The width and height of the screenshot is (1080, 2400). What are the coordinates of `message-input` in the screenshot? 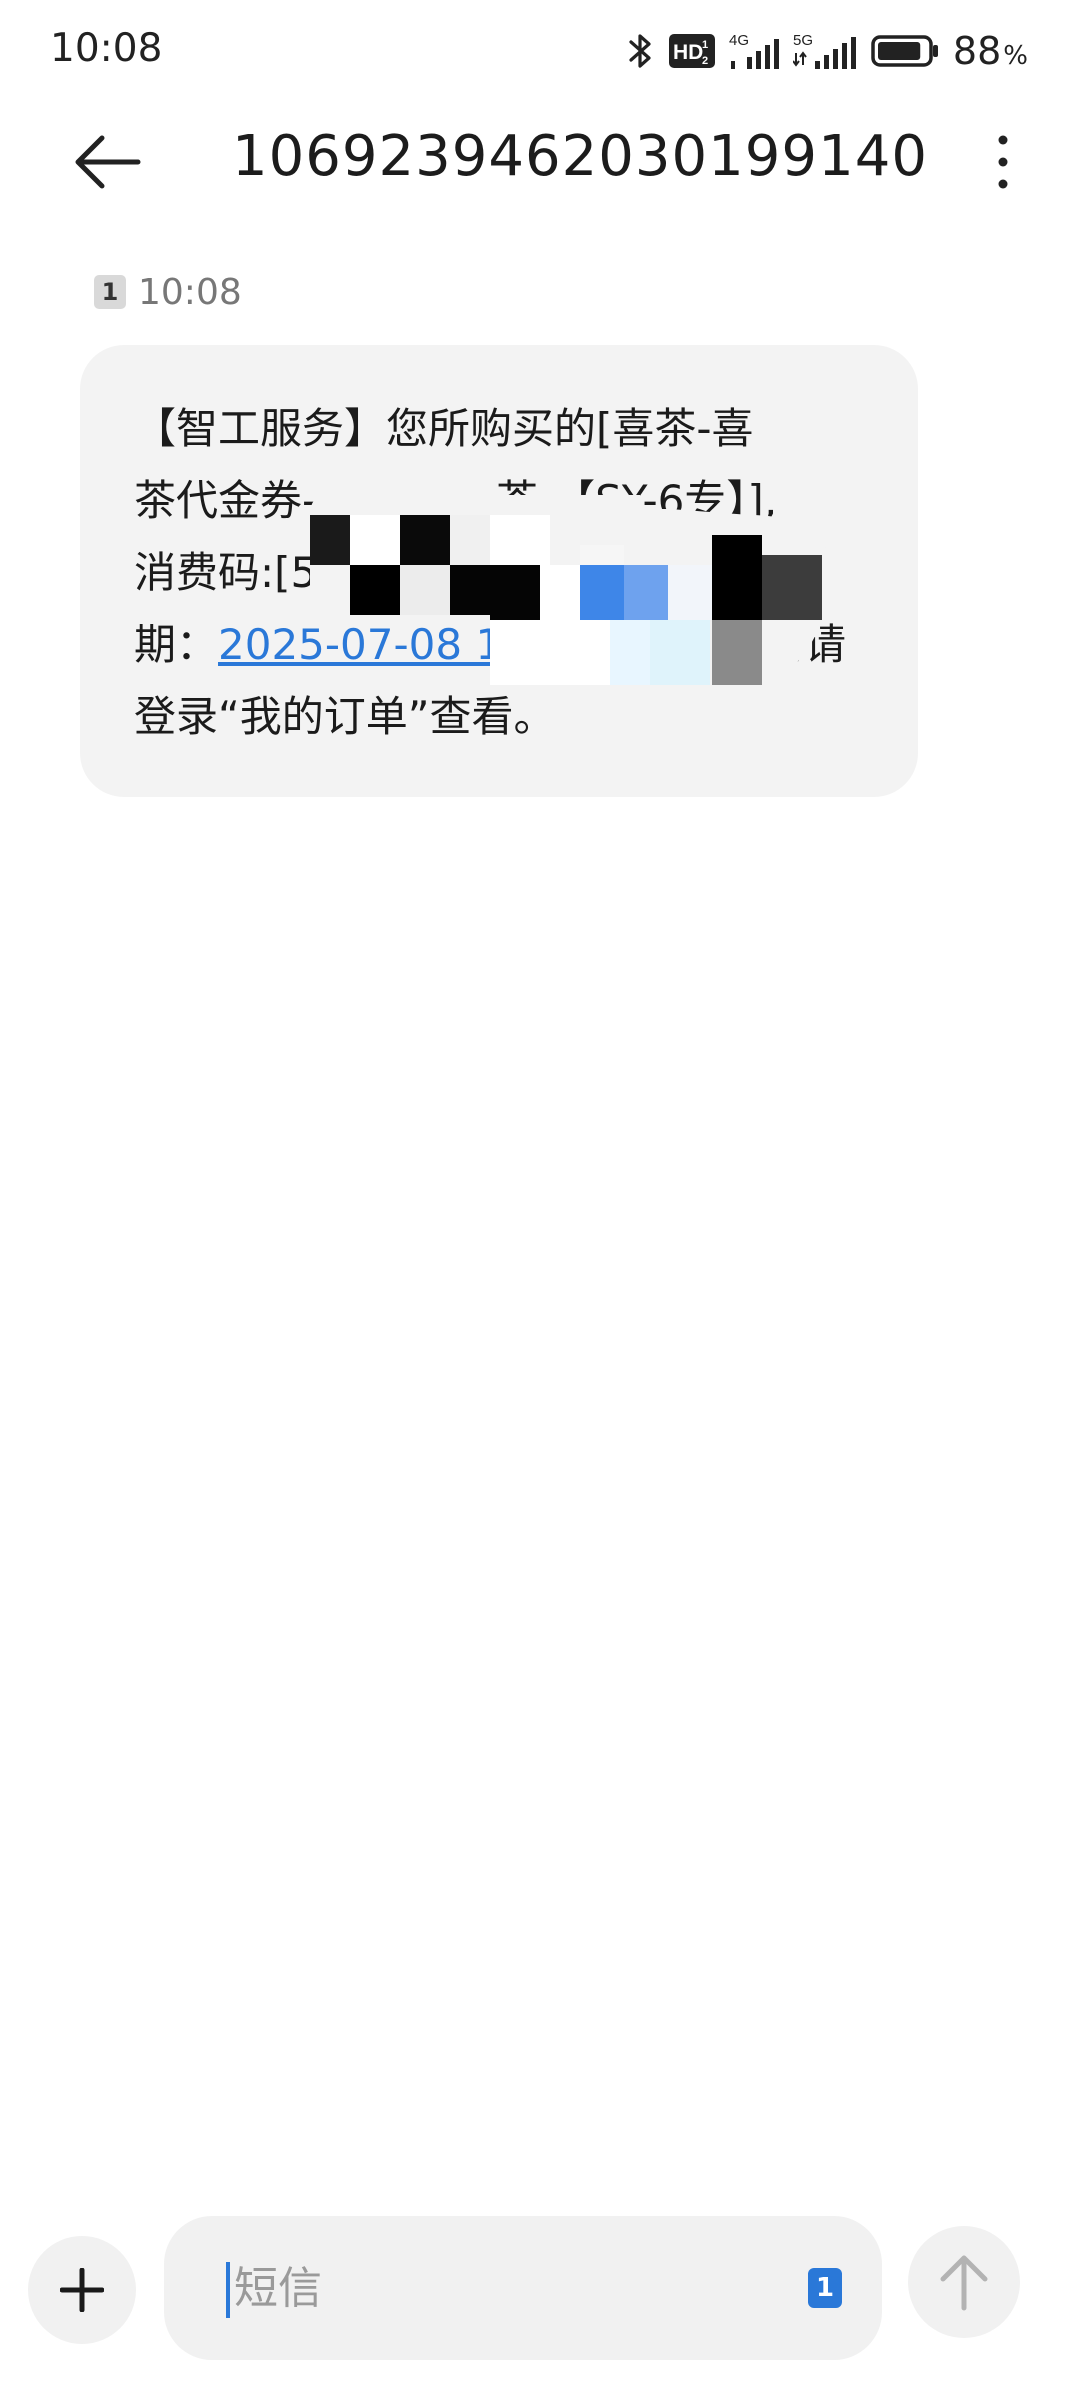 It's located at (491, 2288).